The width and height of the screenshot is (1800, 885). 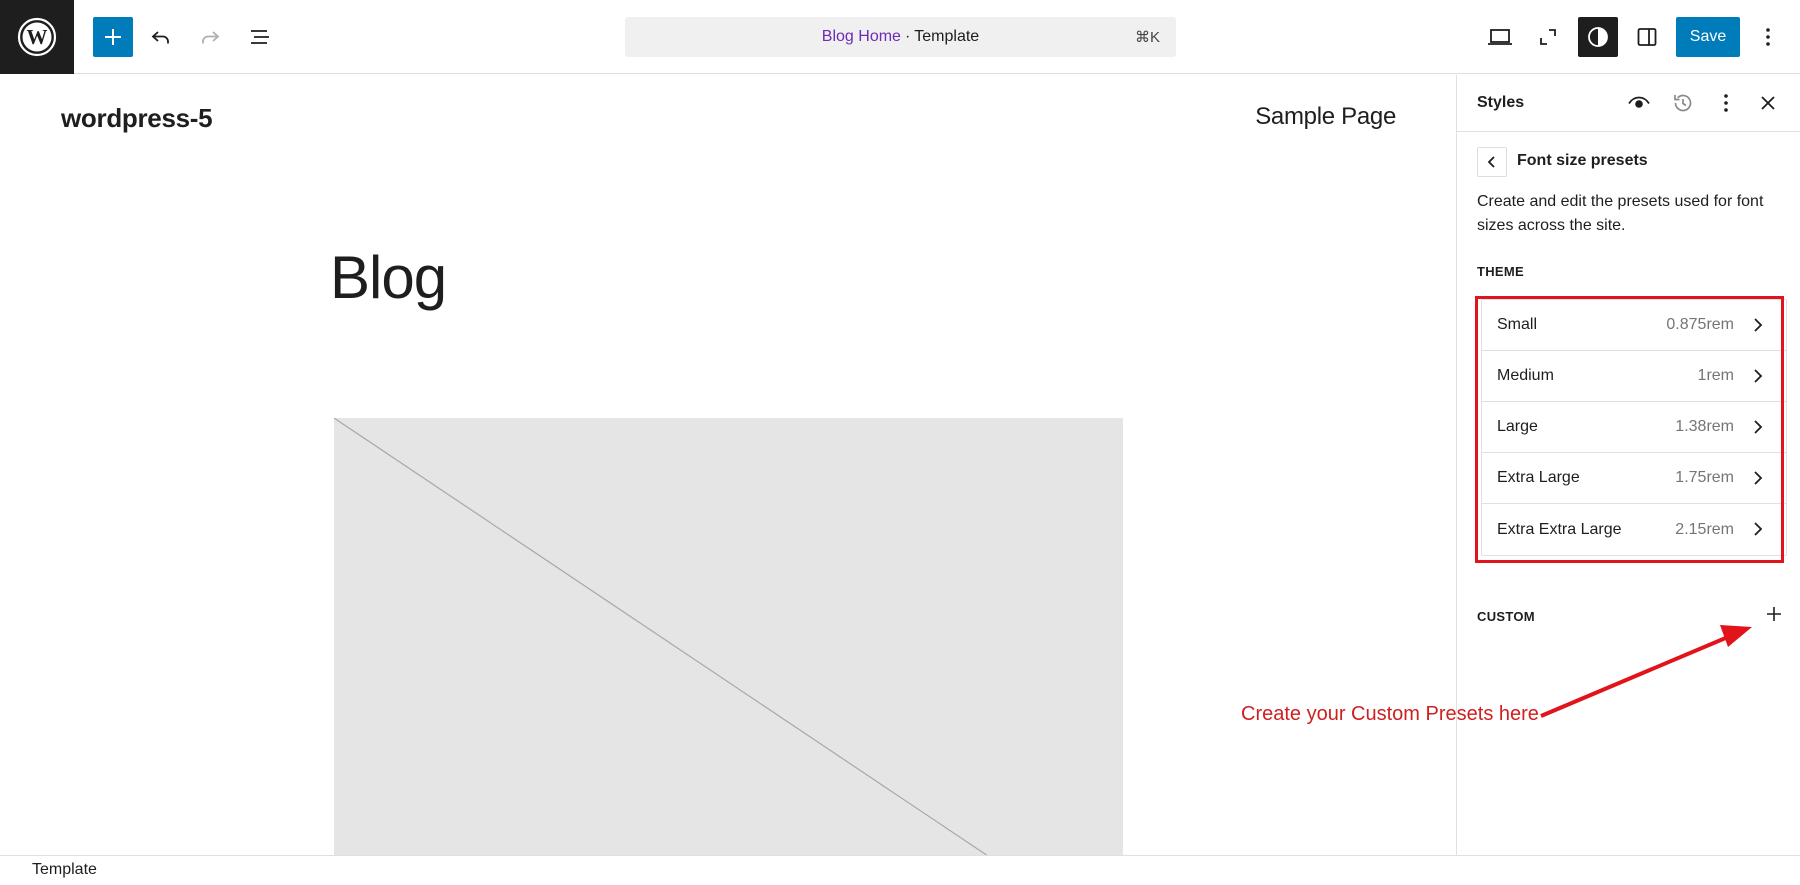 I want to click on close-sidebar-button, so click(x=1768, y=103).